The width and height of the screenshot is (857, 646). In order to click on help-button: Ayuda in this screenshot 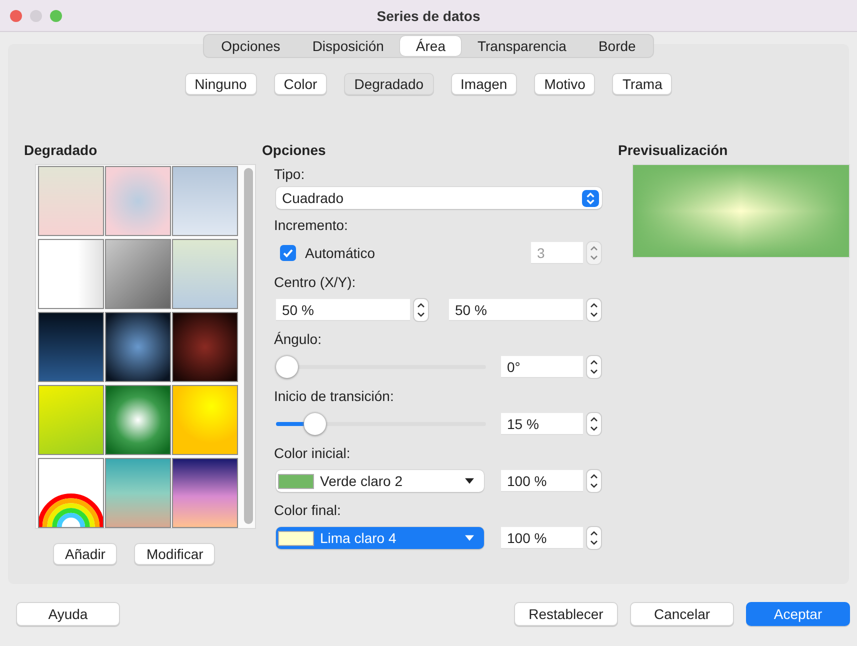, I will do `click(68, 614)`.